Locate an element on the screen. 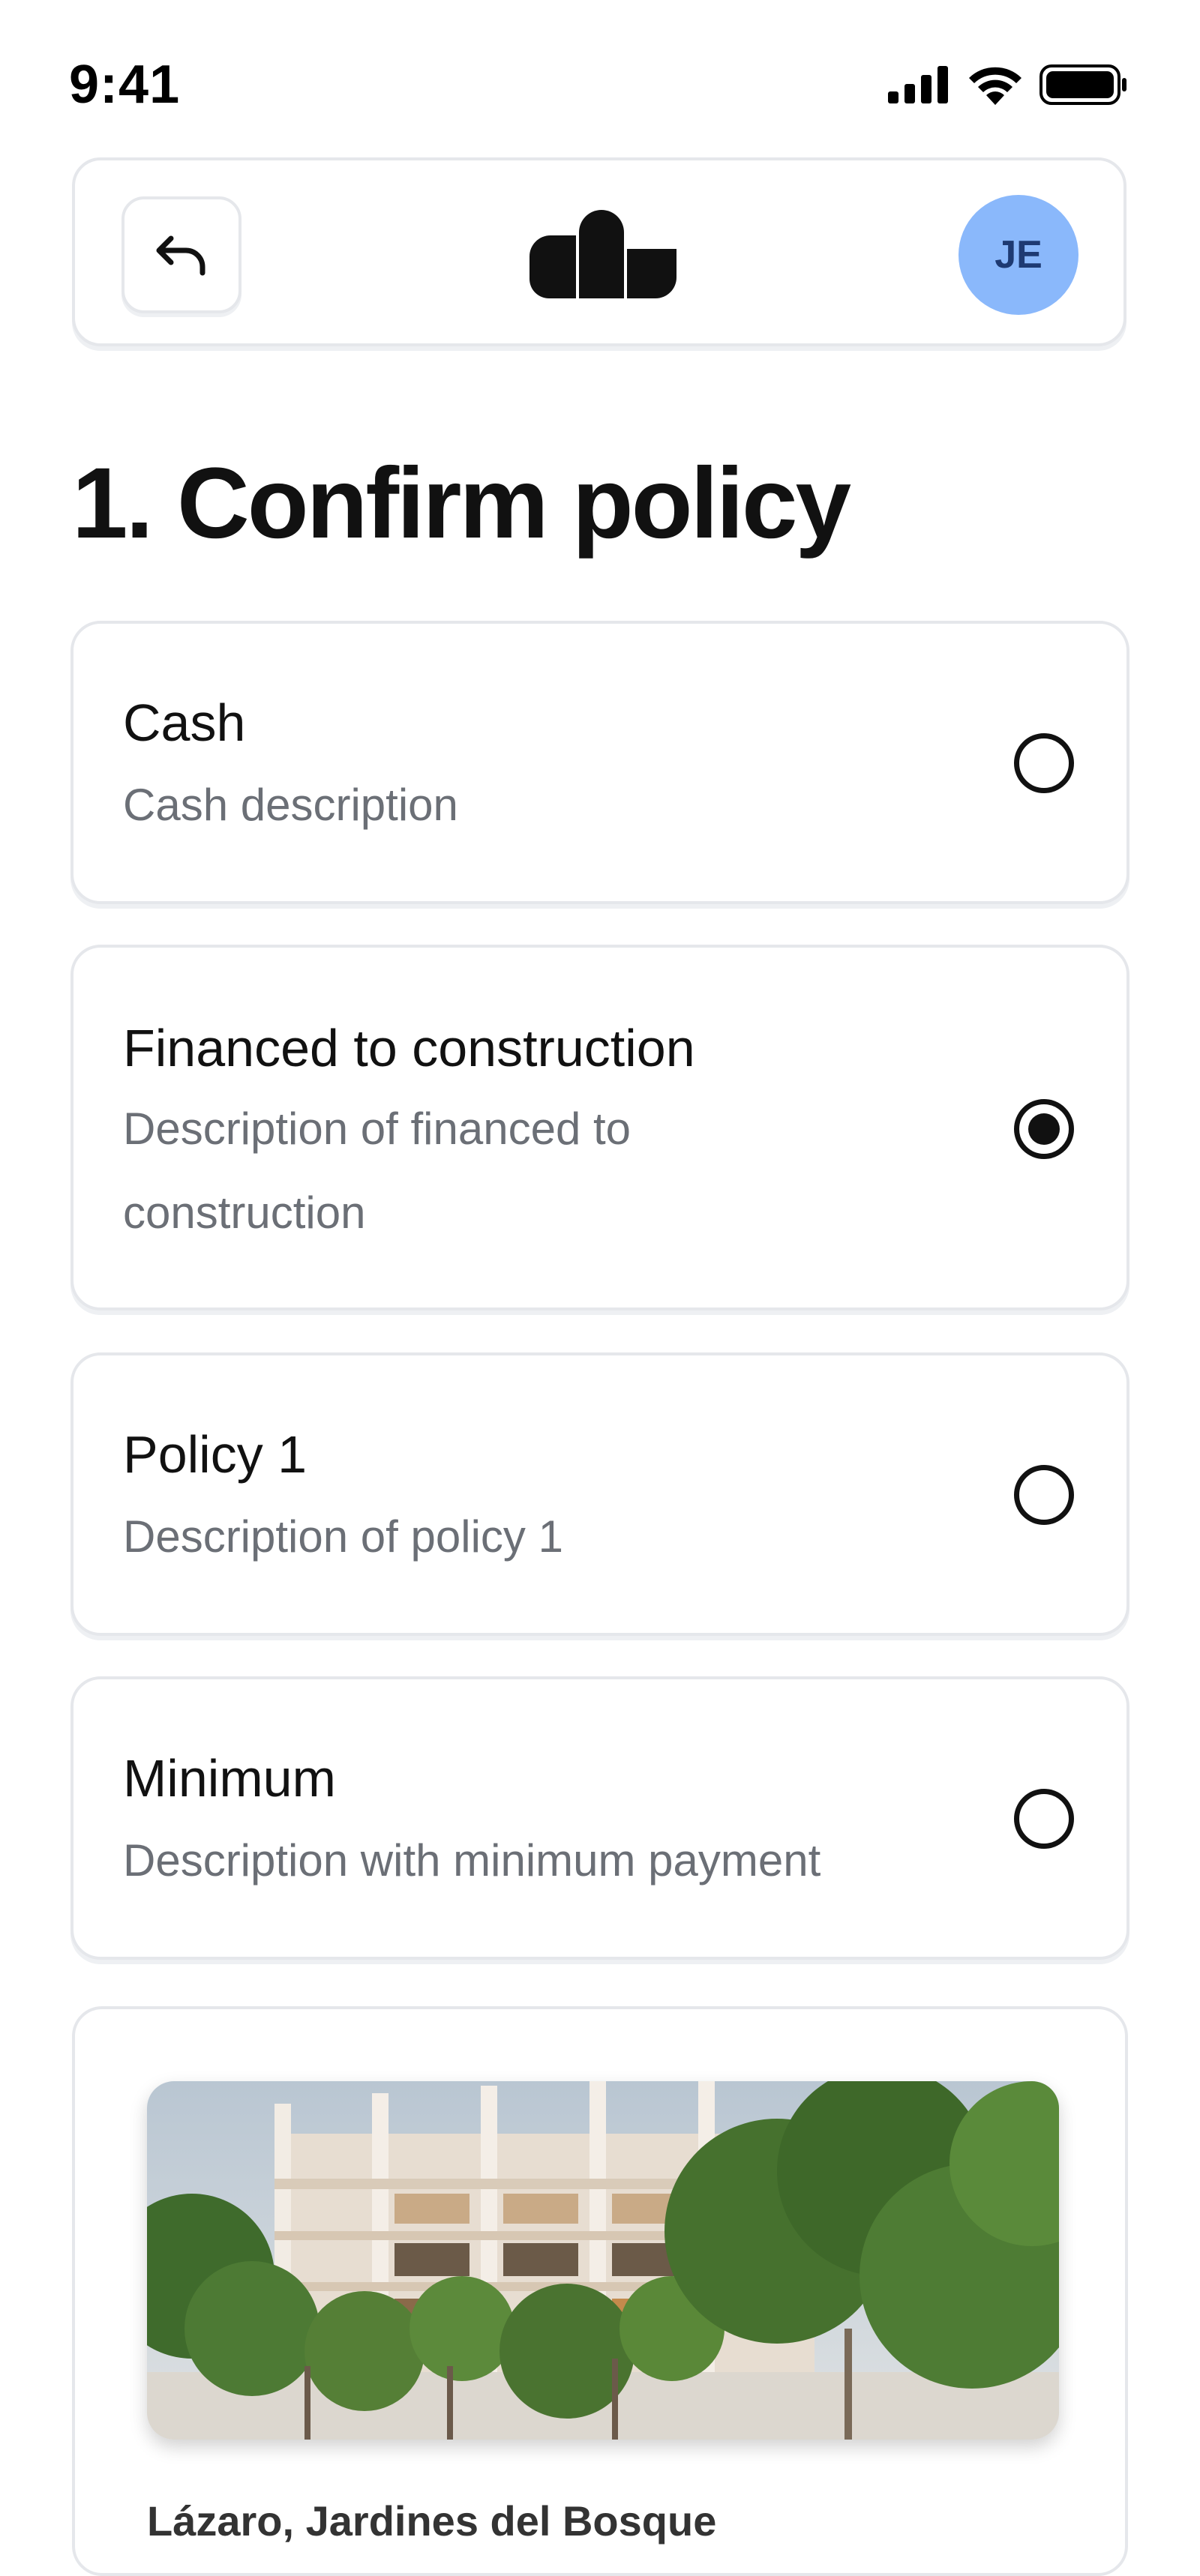 The image size is (1200, 2576). policy-option-title: Policy 1 is located at coordinates (215, 1454).